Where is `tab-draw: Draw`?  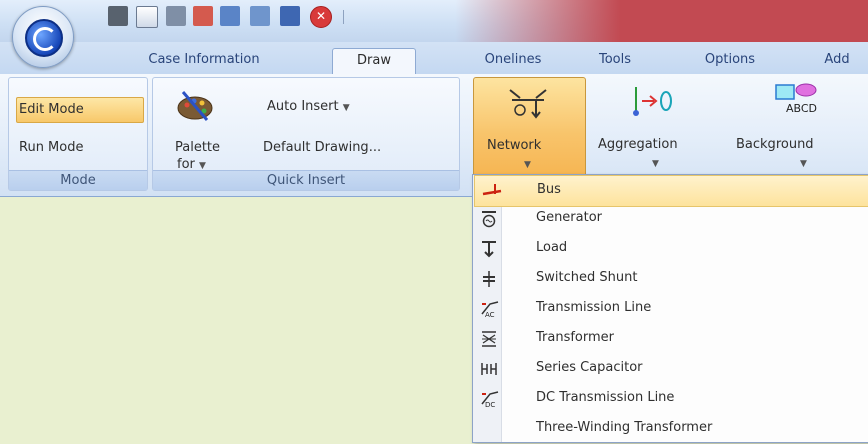
tab-draw: Draw is located at coordinates (374, 61).